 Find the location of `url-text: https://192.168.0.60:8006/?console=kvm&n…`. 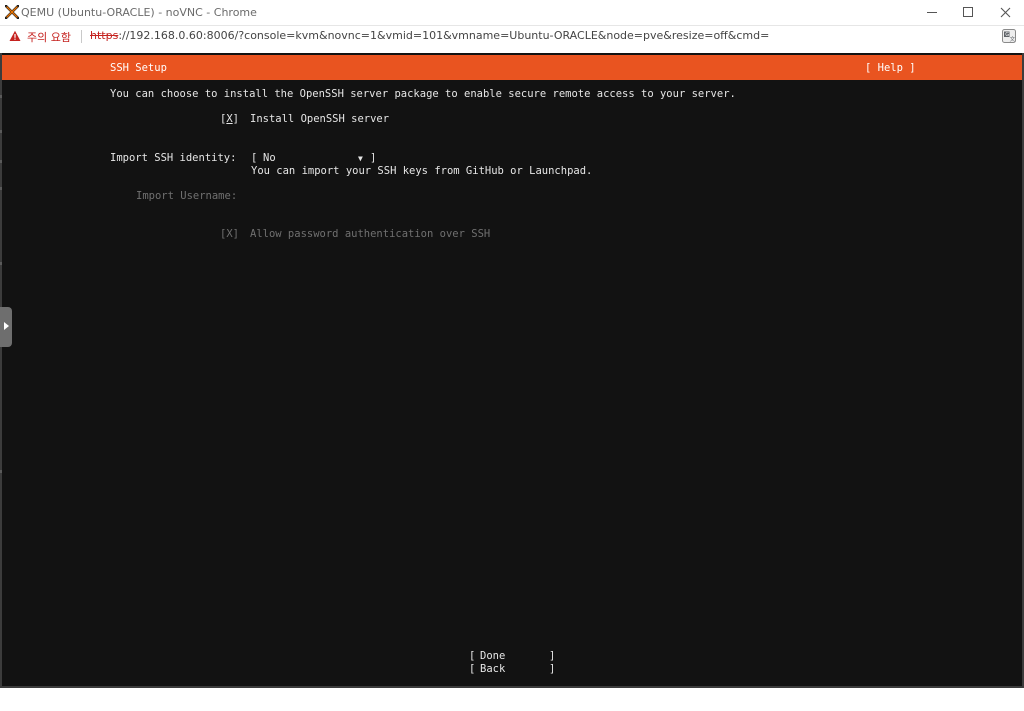

url-text: https://192.168.0.60:8006/?console=kvm&n… is located at coordinates (429, 35).